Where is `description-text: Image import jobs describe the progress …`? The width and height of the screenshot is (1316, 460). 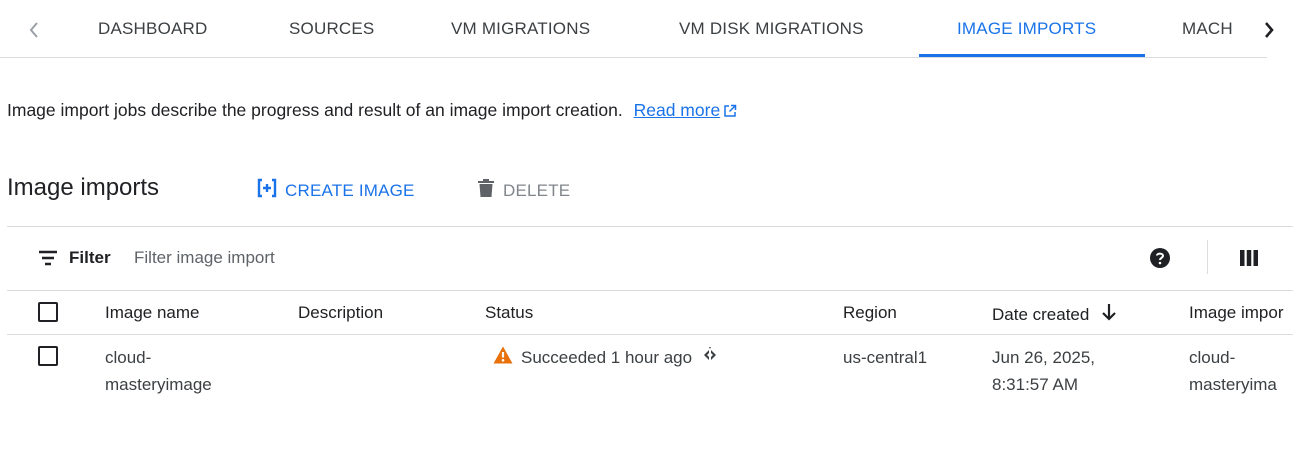 description-text: Image import jobs describe the progress … is located at coordinates (315, 110).